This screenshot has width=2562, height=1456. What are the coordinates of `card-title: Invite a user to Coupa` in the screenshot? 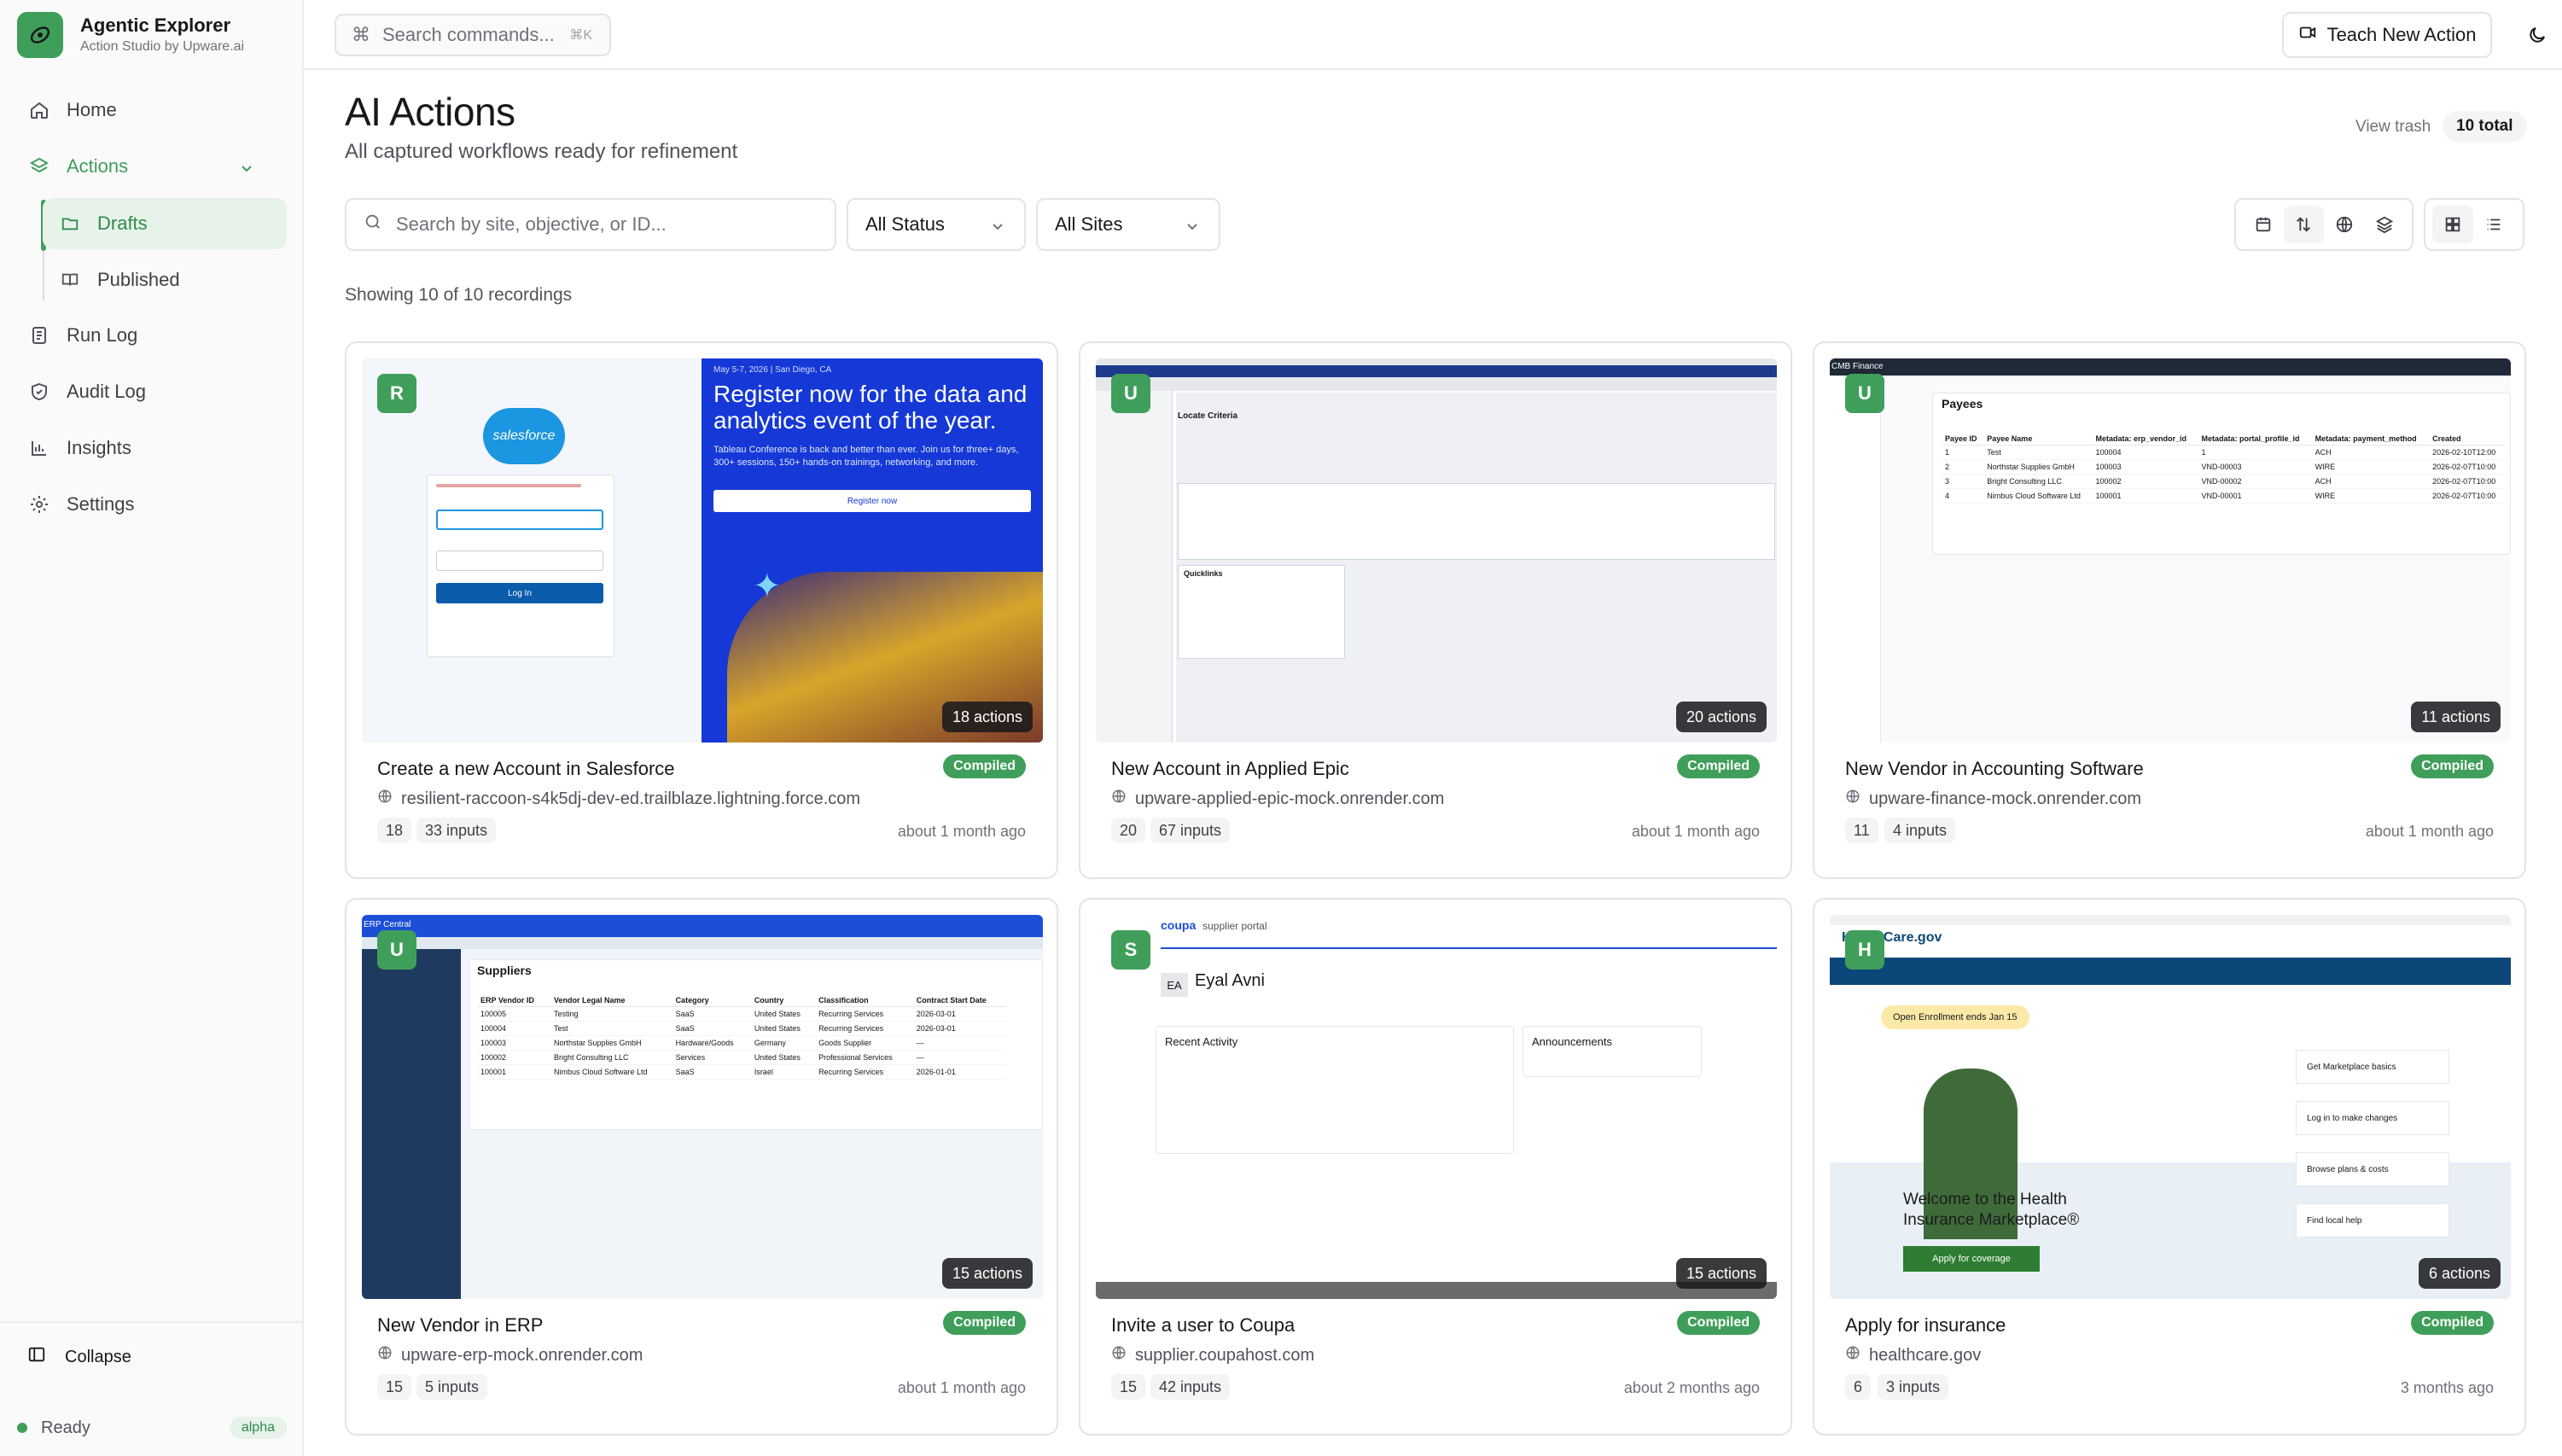 It's located at (1203, 1325).